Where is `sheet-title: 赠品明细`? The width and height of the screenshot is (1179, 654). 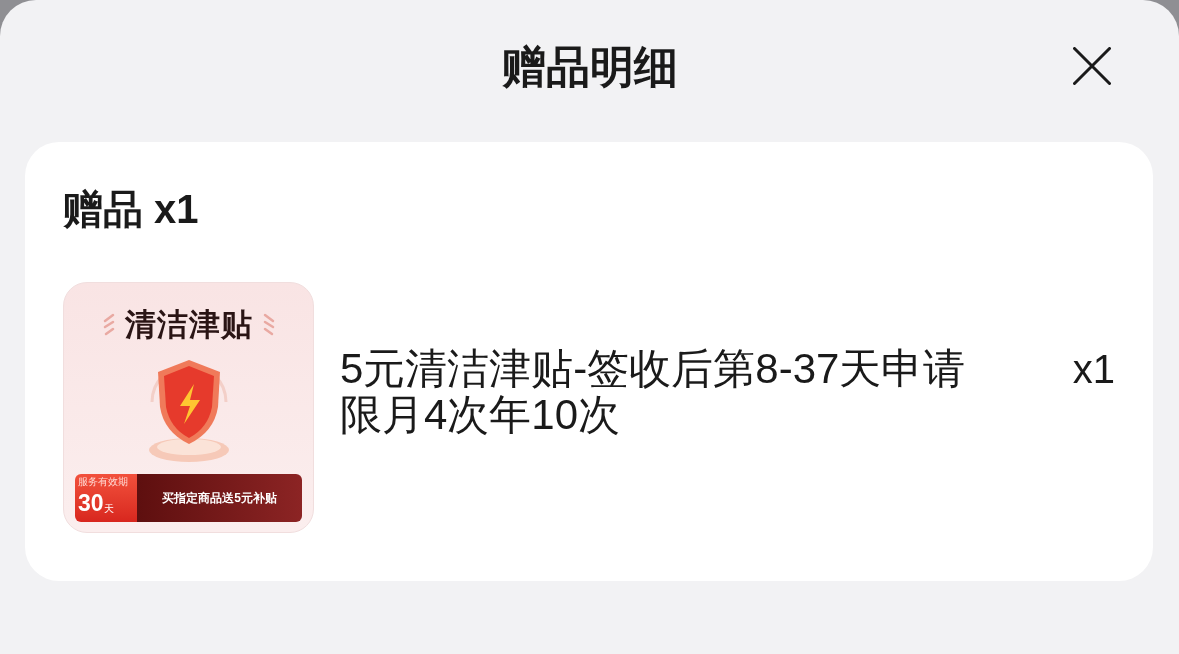 sheet-title: 赠品明细 is located at coordinates (589, 67).